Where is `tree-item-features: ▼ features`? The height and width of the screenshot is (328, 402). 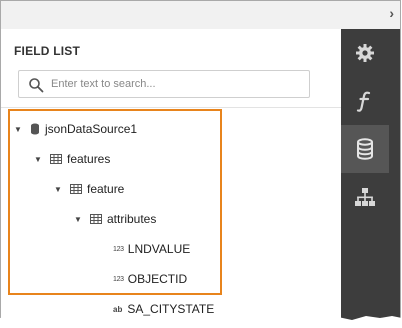
tree-item-features: ▼ features is located at coordinates (72, 159).